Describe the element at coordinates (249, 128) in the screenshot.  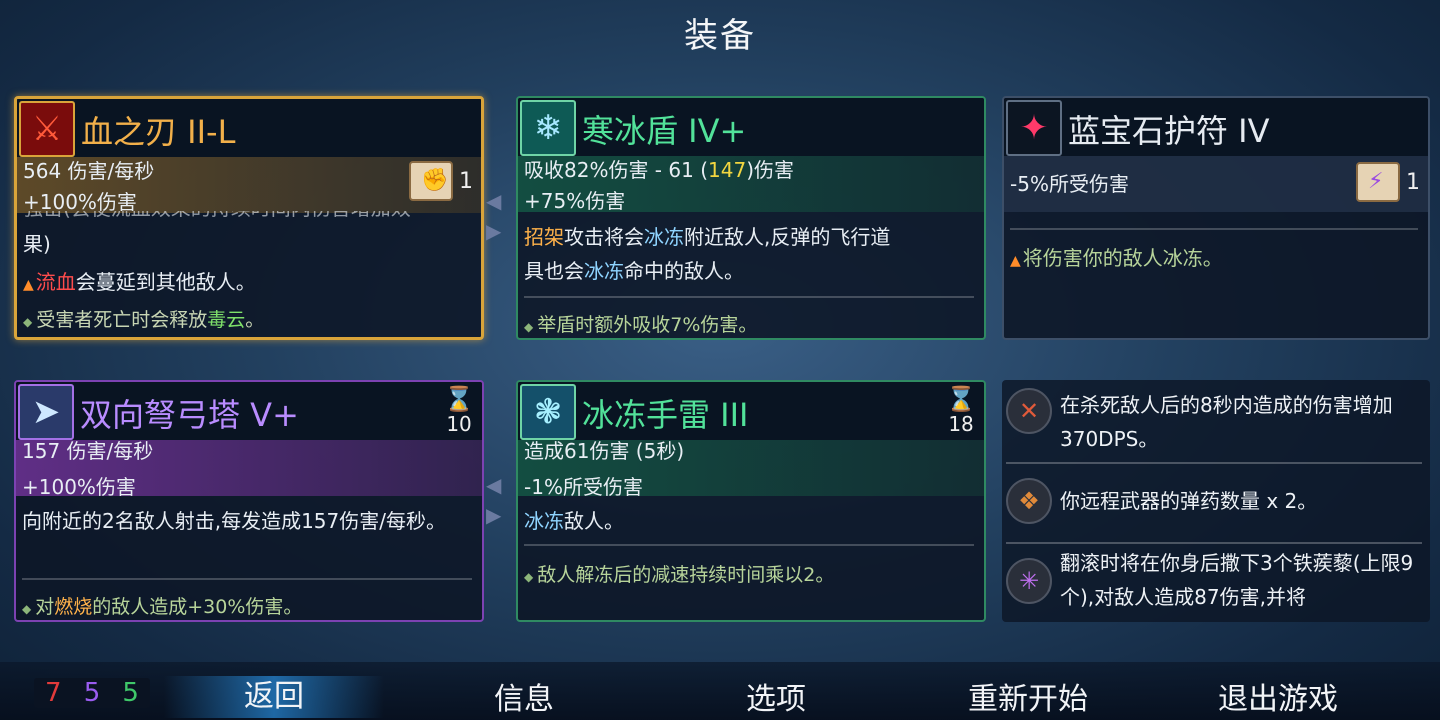
I see `card-header: ⚔ 血之刃 II-L` at that location.